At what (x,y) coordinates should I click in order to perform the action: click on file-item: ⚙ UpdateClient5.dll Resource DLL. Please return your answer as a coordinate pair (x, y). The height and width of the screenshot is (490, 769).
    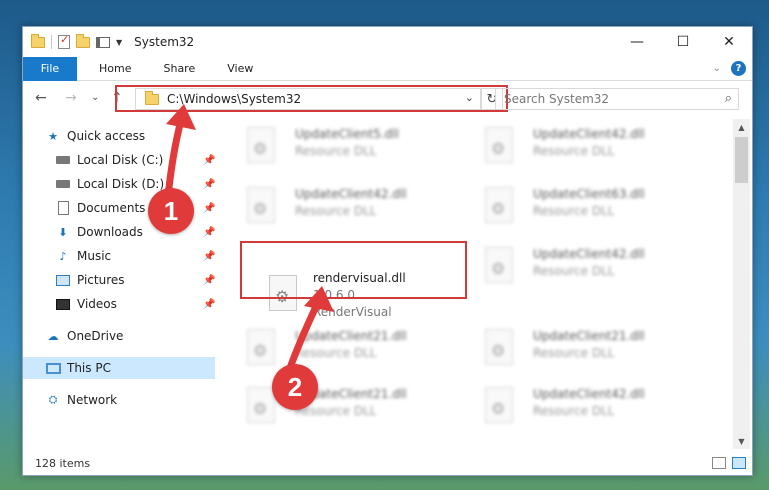
    Looking at the image, I should click on (363, 150).